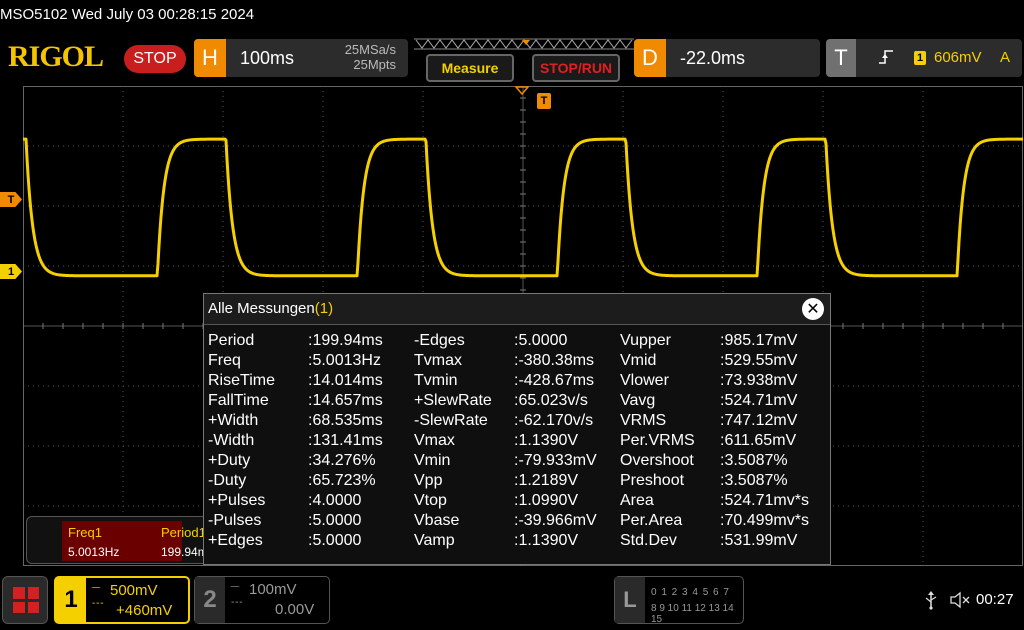 Image resolution: width=1024 pixels, height=630 pixels. What do you see at coordinates (210, 58) in the screenshot?
I see `horizontal-label: H` at bounding box center [210, 58].